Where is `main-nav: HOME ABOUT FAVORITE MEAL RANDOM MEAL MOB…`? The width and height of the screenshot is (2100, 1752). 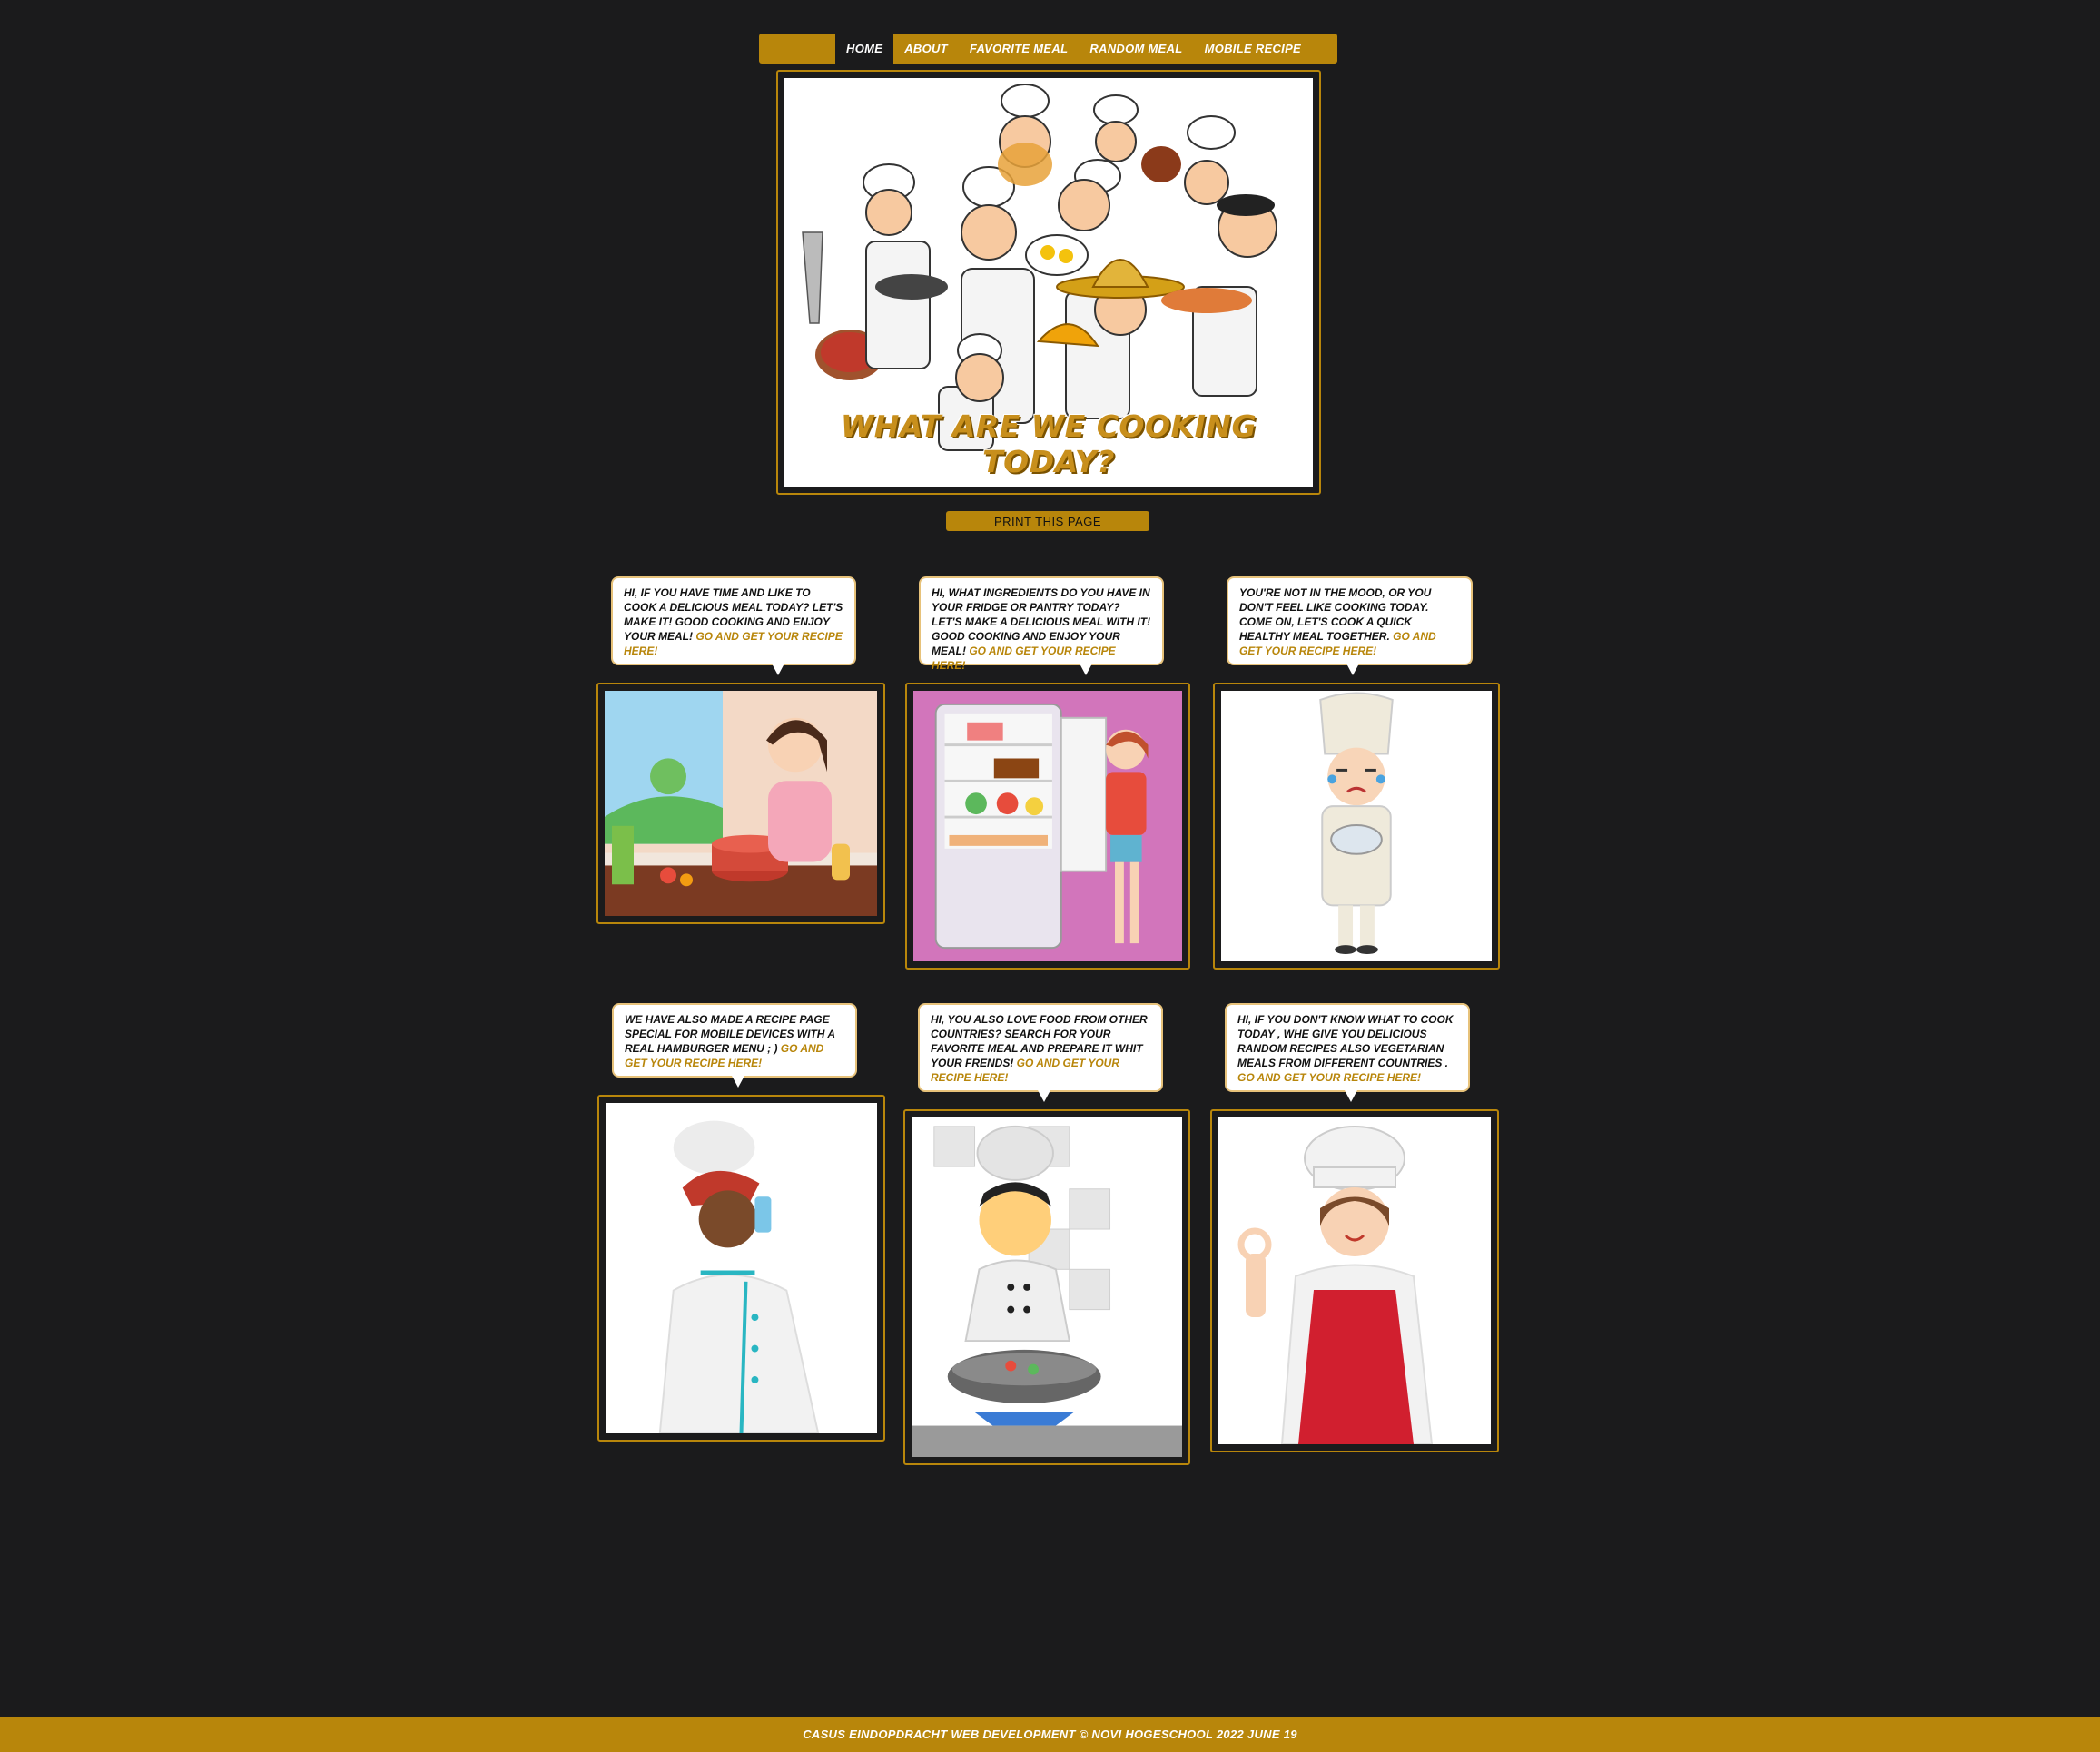
main-nav: HOME ABOUT FAVORITE MEAL RANDOM MEAL MOB… is located at coordinates (1048, 49).